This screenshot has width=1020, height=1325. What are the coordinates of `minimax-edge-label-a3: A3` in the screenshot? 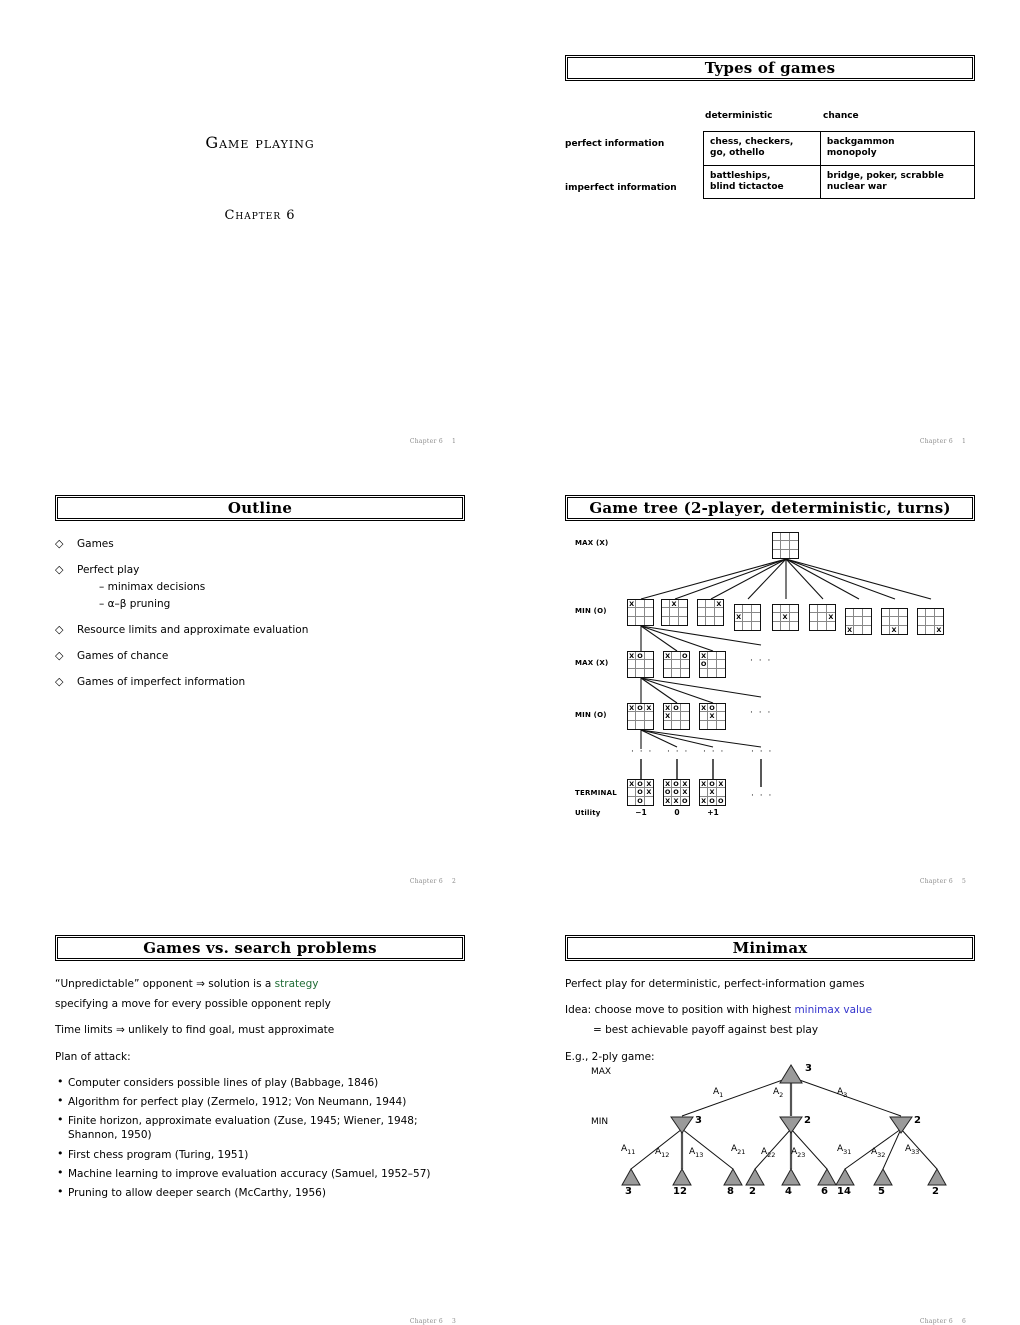 It's located at (842, 1093).